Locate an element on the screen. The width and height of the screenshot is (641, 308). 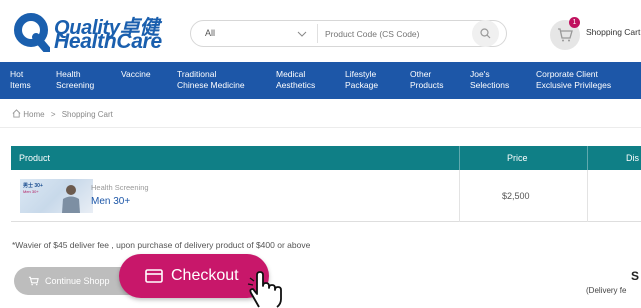
nav-item-line2: Chinese Medicine is located at coordinates (211, 85).